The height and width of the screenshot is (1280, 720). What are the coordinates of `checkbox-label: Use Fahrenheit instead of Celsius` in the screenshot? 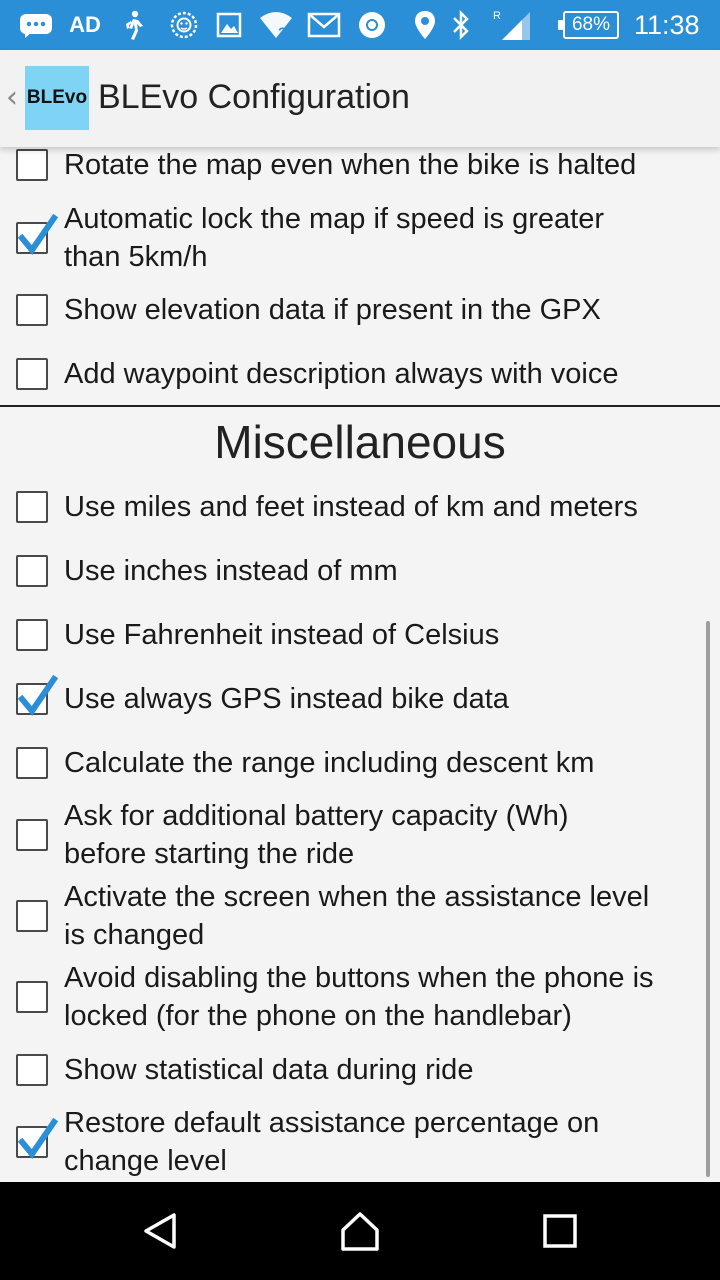 It's located at (392, 635).